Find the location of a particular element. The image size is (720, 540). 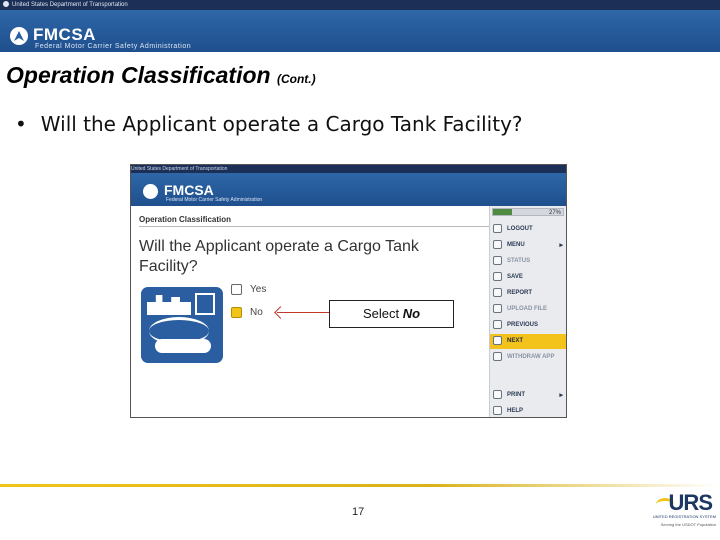

menu-item-withdraw-app: WITHDRAW APP is located at coordinates (528, 357).